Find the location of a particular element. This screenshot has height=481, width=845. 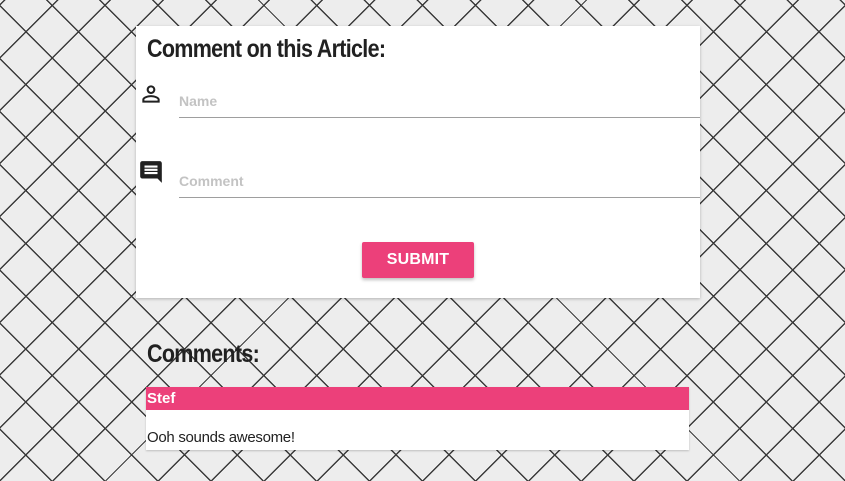

comment-input is located at coordinates (439, 181).